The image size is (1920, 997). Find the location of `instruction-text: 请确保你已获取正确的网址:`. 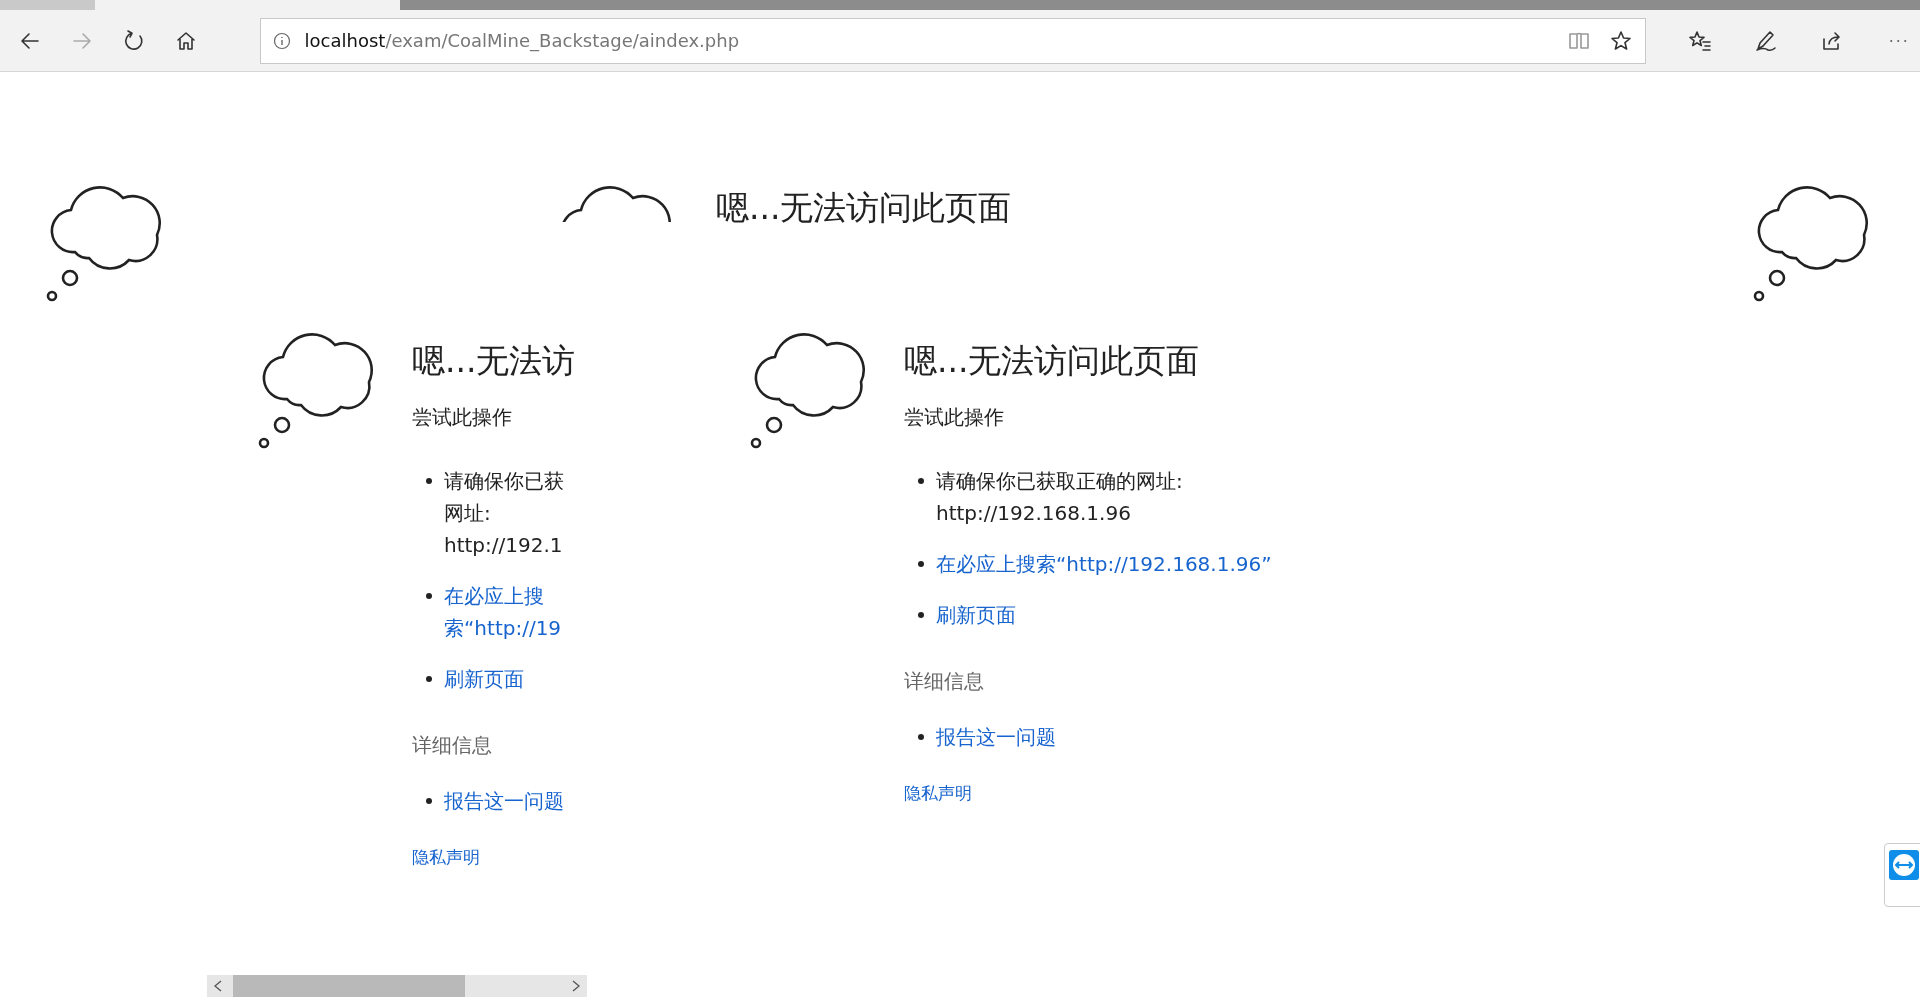

instruction-text: 请确保你已获取正确的网址: is located at coordinates (1059, 481).